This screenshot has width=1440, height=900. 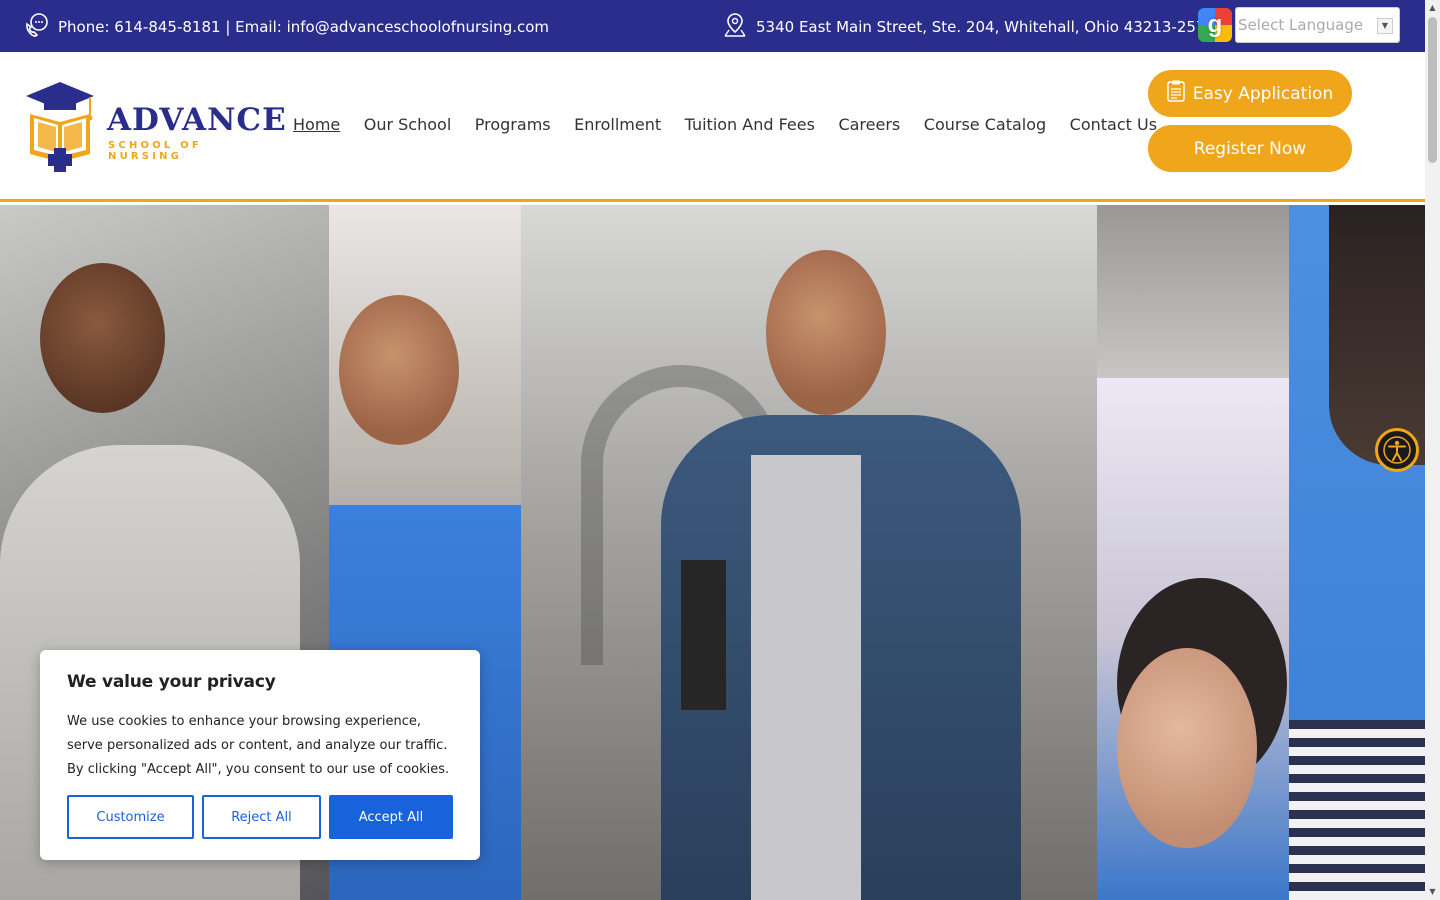 I want to click on register-now-label: Register Now, so click(x=1250, y=148).